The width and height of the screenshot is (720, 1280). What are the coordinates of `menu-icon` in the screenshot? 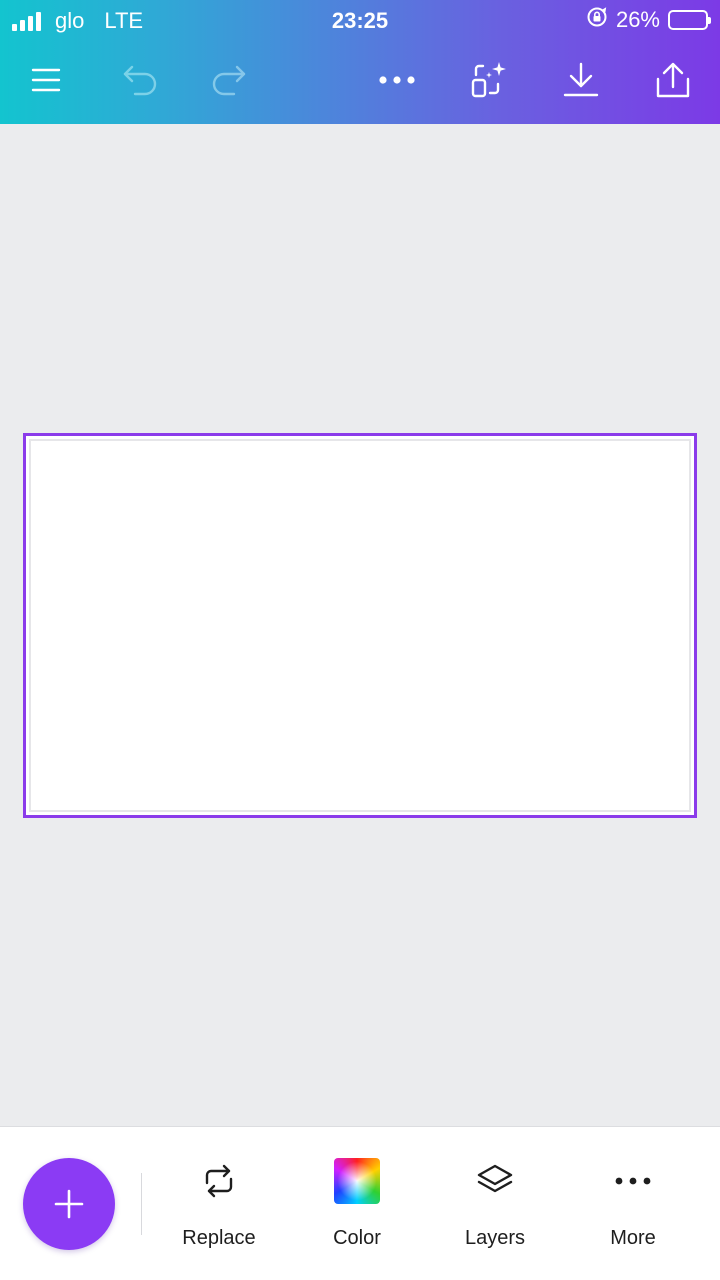 It's located at (46, 80).